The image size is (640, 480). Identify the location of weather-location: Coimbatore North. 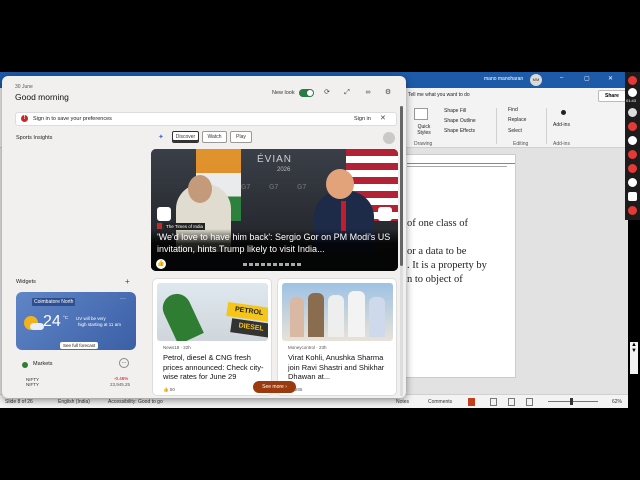
(54, 302).